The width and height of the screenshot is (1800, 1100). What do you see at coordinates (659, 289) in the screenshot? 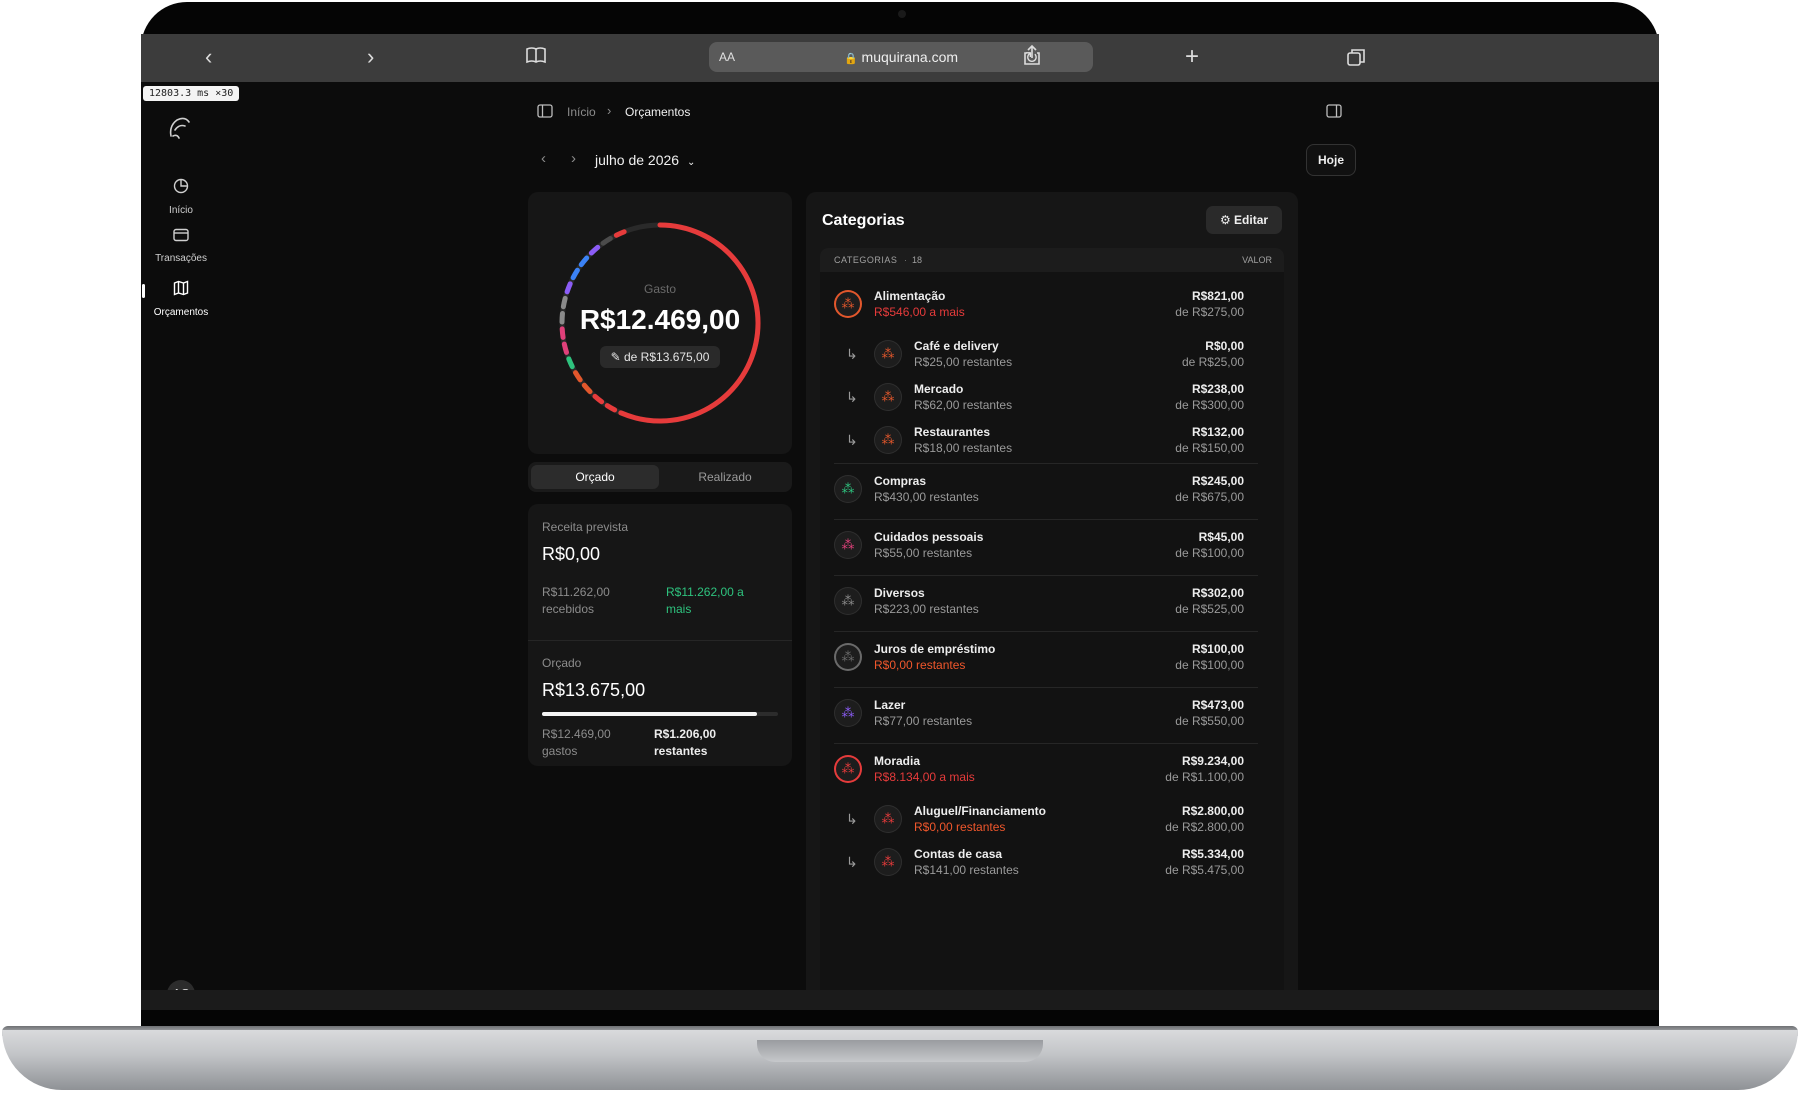
I see `ring-label: Gasto` at bounding box center [659, 289].